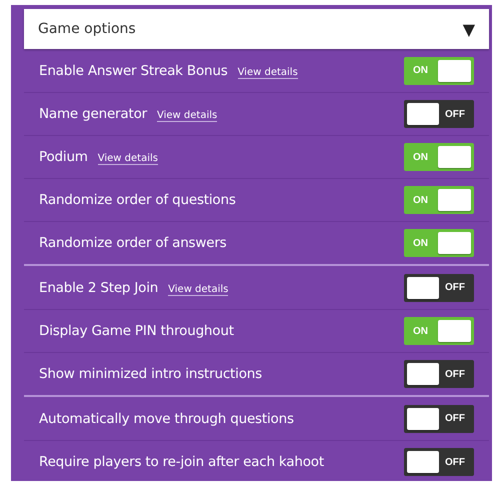 This screenshot has width=494, height=490. Describe the element at coordinates (166, 418) in the screenshot. I see `option-label: Automatically move through questions` at that location.